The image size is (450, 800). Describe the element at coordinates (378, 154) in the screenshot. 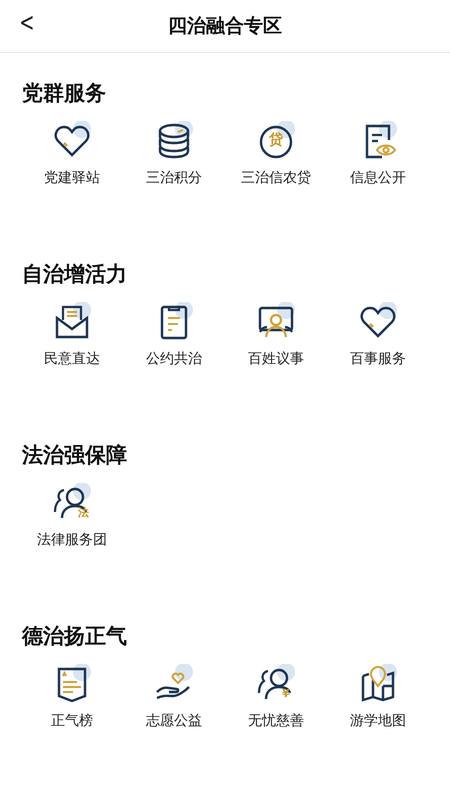

I see `service-item: 信息公开` at that location.